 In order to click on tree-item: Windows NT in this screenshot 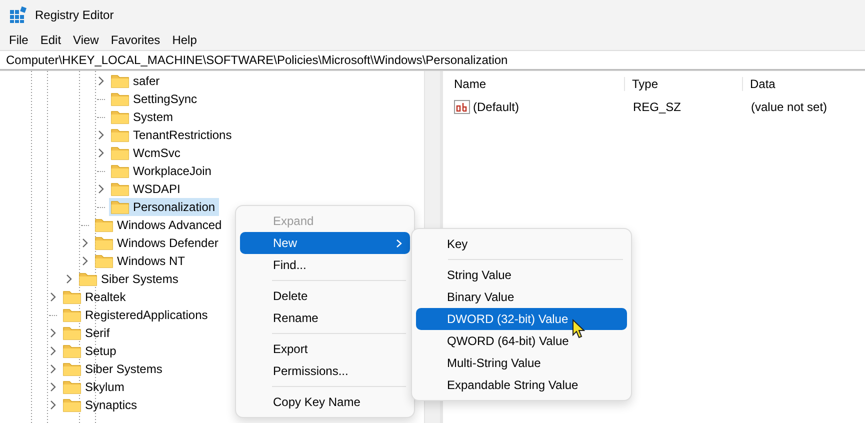, I will do `click(141, 261)`.